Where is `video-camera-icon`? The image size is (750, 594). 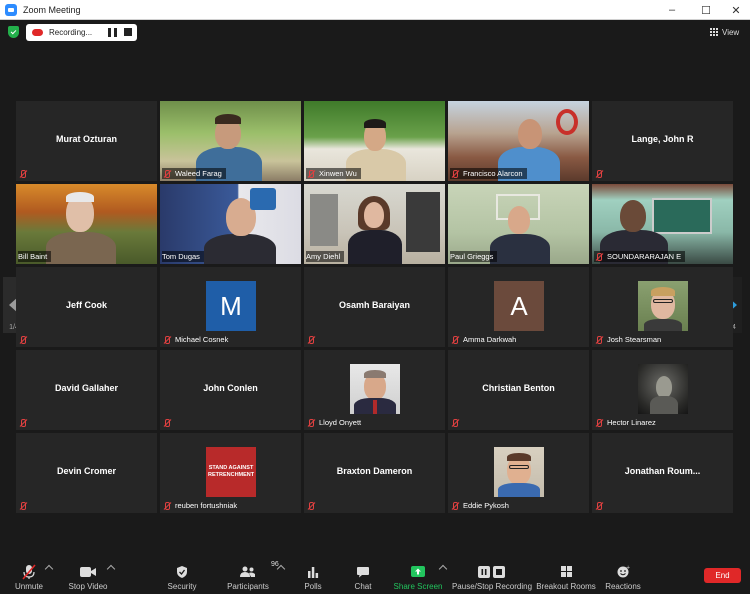
video-camera-icon is located at coordinates (88, 571).